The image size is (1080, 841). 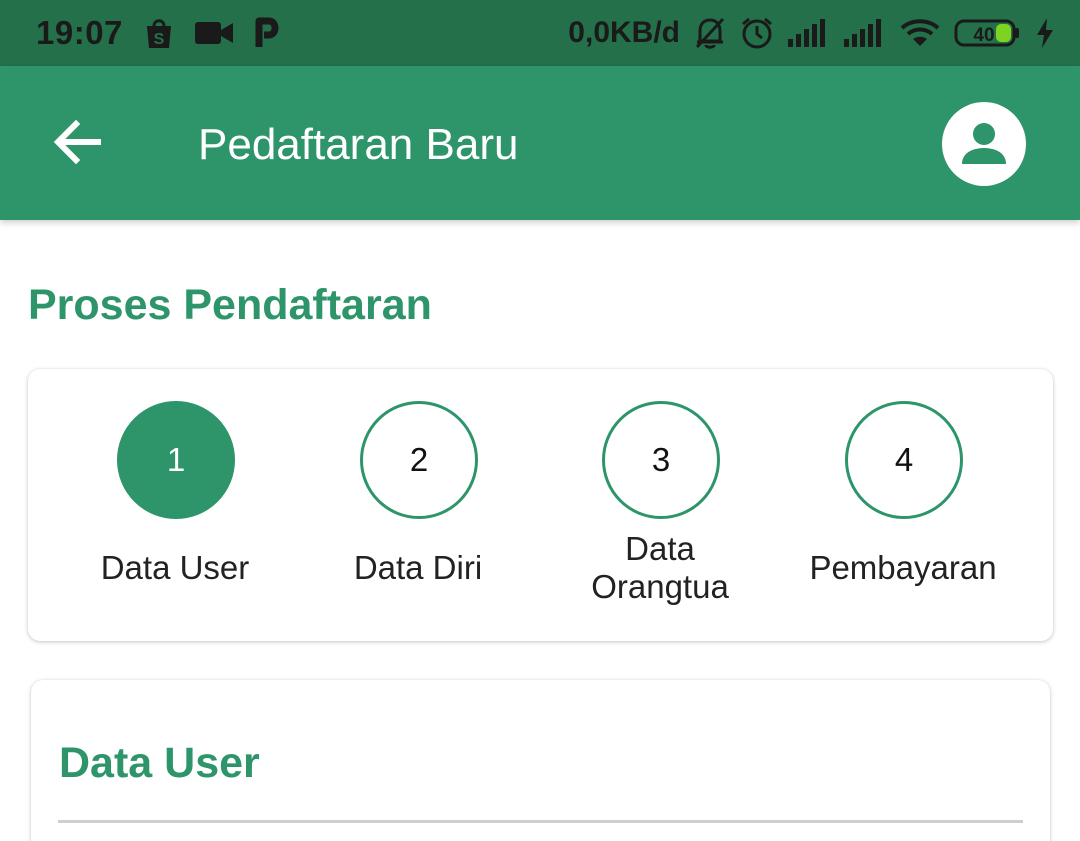 I want to click on step-1: 1 Data User, so click(x=175, y=505).